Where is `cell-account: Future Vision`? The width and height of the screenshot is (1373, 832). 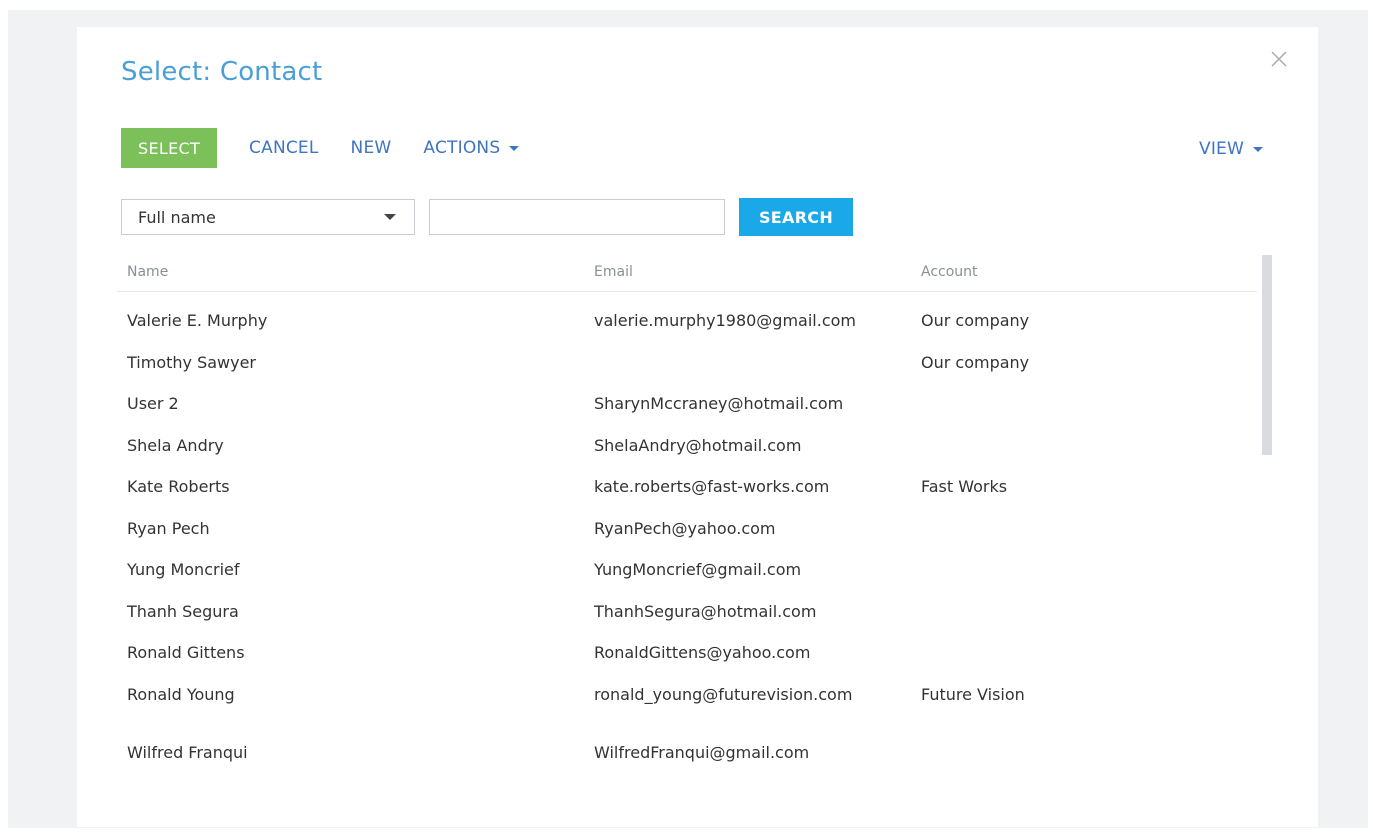 cell-account: Future Vision is located at coordinates (973, 694).